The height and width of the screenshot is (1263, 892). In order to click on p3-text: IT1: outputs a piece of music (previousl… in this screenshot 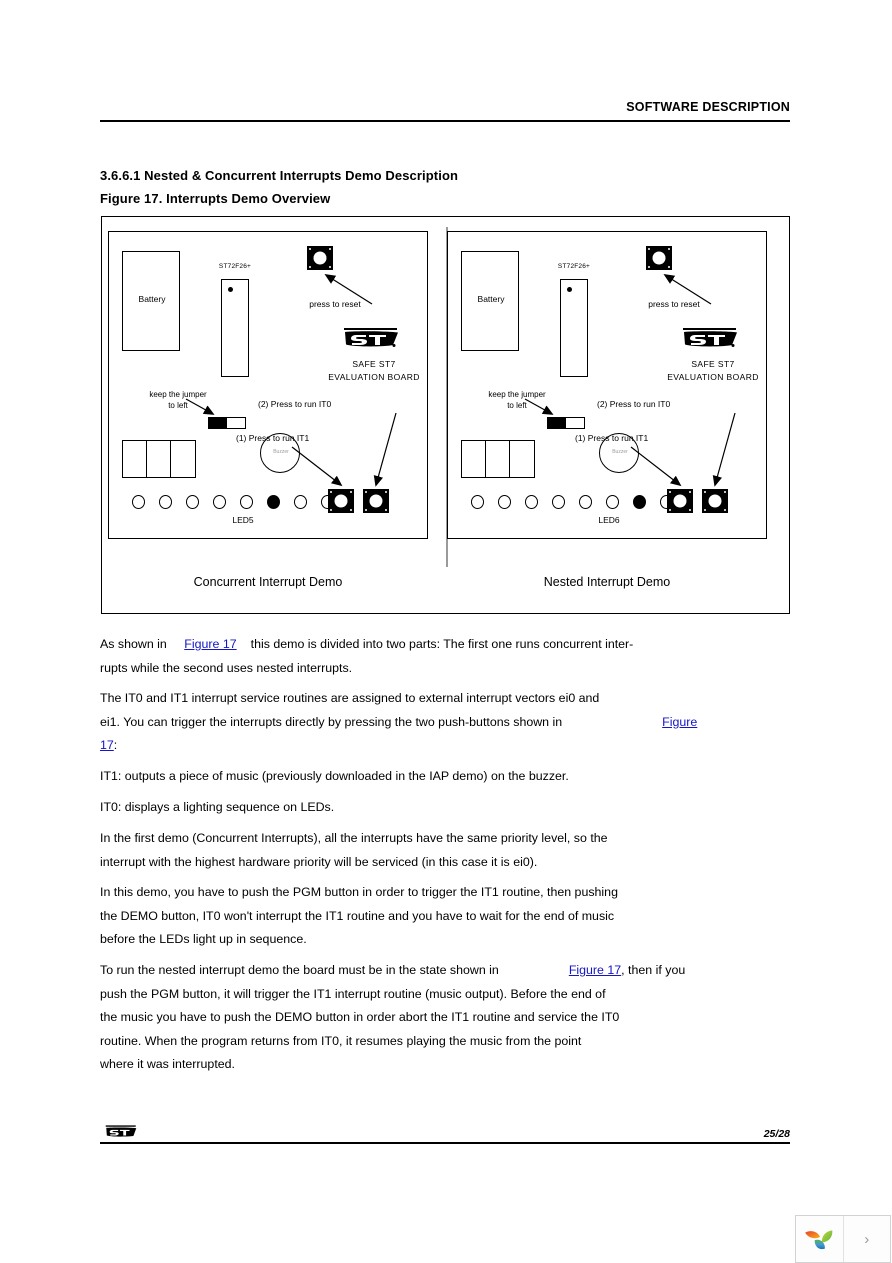, I will do `click(334, 776)`.